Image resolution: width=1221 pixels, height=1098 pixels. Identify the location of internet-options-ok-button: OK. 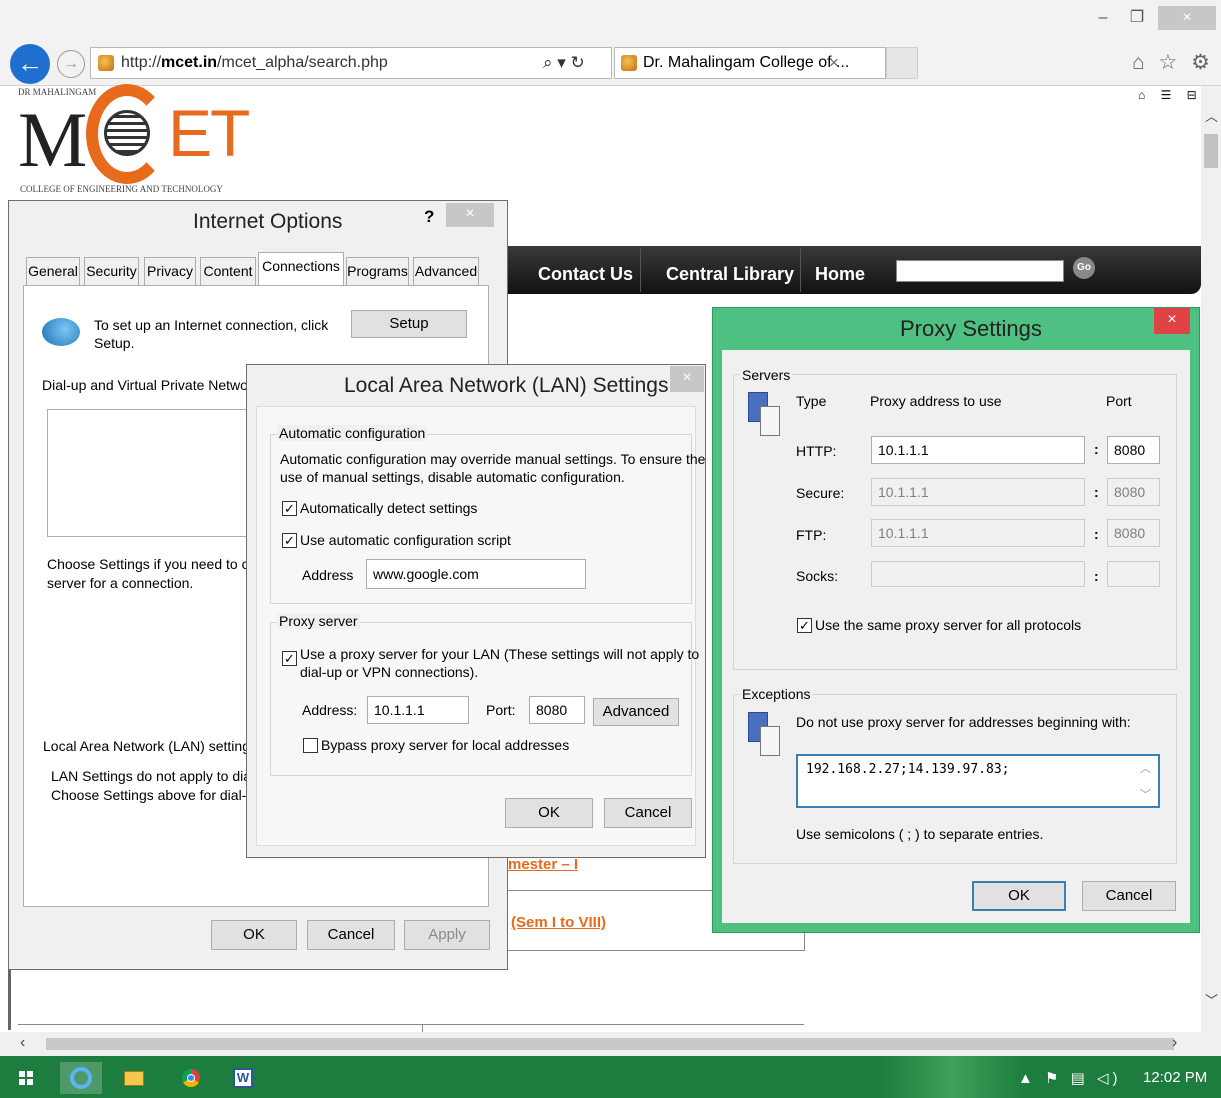
(254, 935).